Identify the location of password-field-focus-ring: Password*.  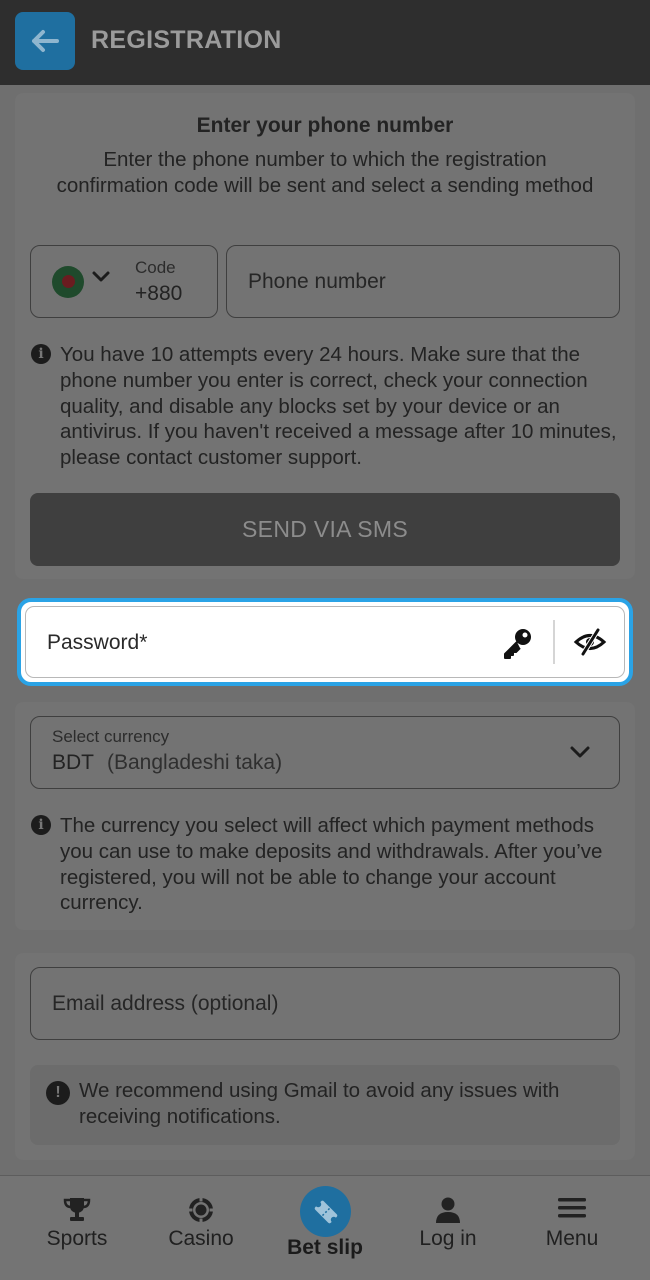
(325, 642).